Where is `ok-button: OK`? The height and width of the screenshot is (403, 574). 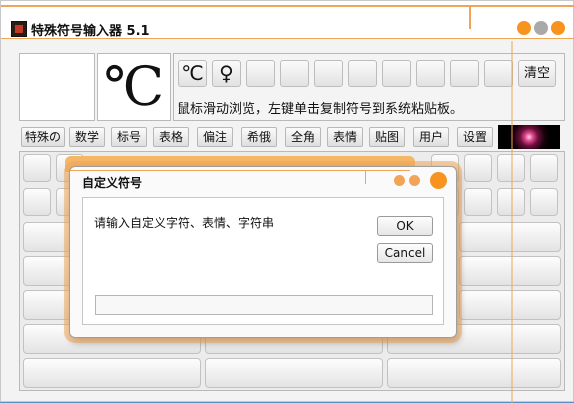
ok-button: OK is located at coordinates (405, 226).